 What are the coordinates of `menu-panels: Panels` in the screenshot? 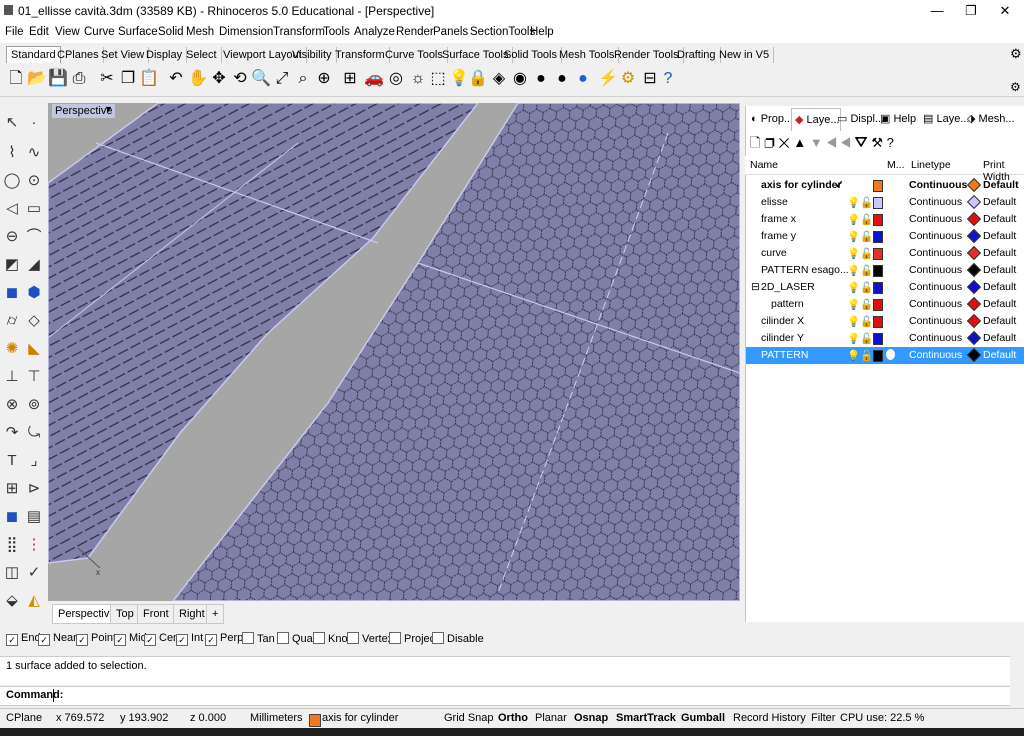 It's located at (450, 32).